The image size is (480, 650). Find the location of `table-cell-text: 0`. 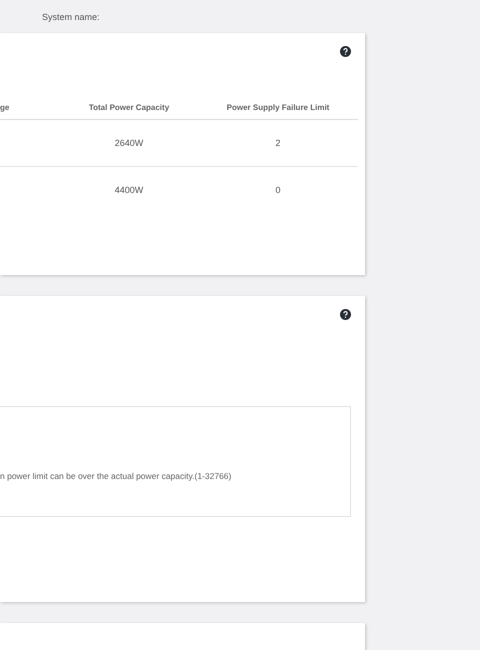

table-cell-text: 0 is located at coordinates (278, 190).